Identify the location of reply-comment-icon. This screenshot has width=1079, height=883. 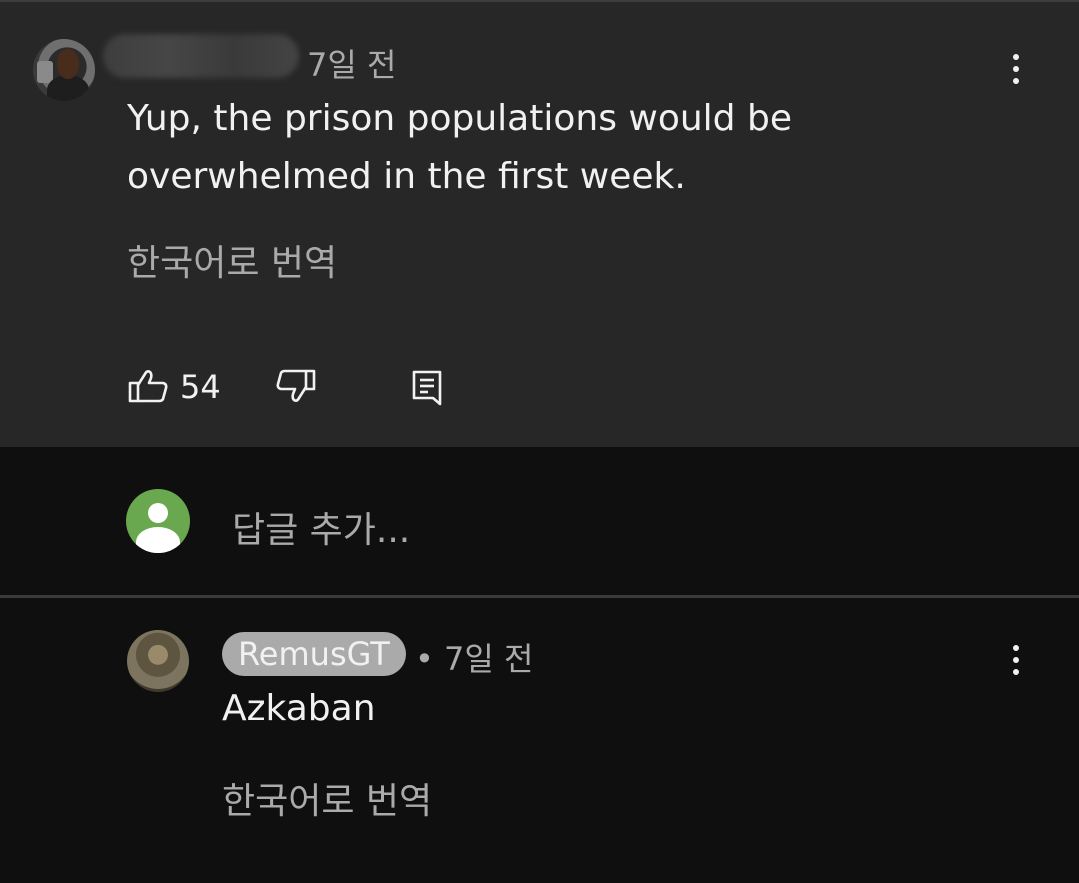
(428, 388).